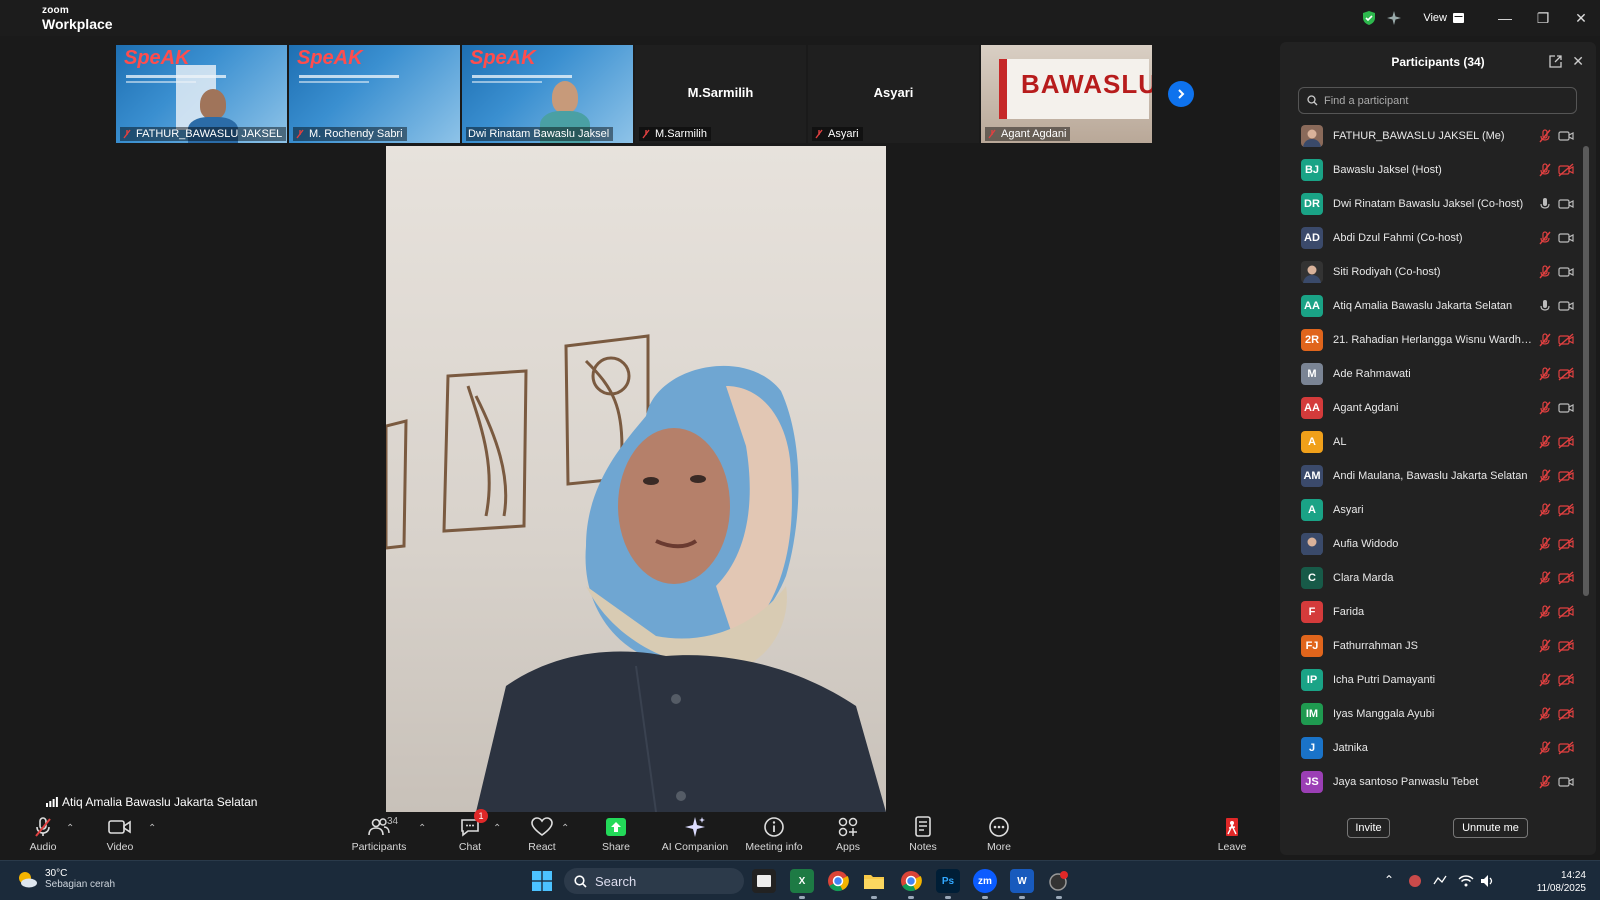 The image size is (1600, 900). I want to click on participant-row: A AL, so click(1430, 442).